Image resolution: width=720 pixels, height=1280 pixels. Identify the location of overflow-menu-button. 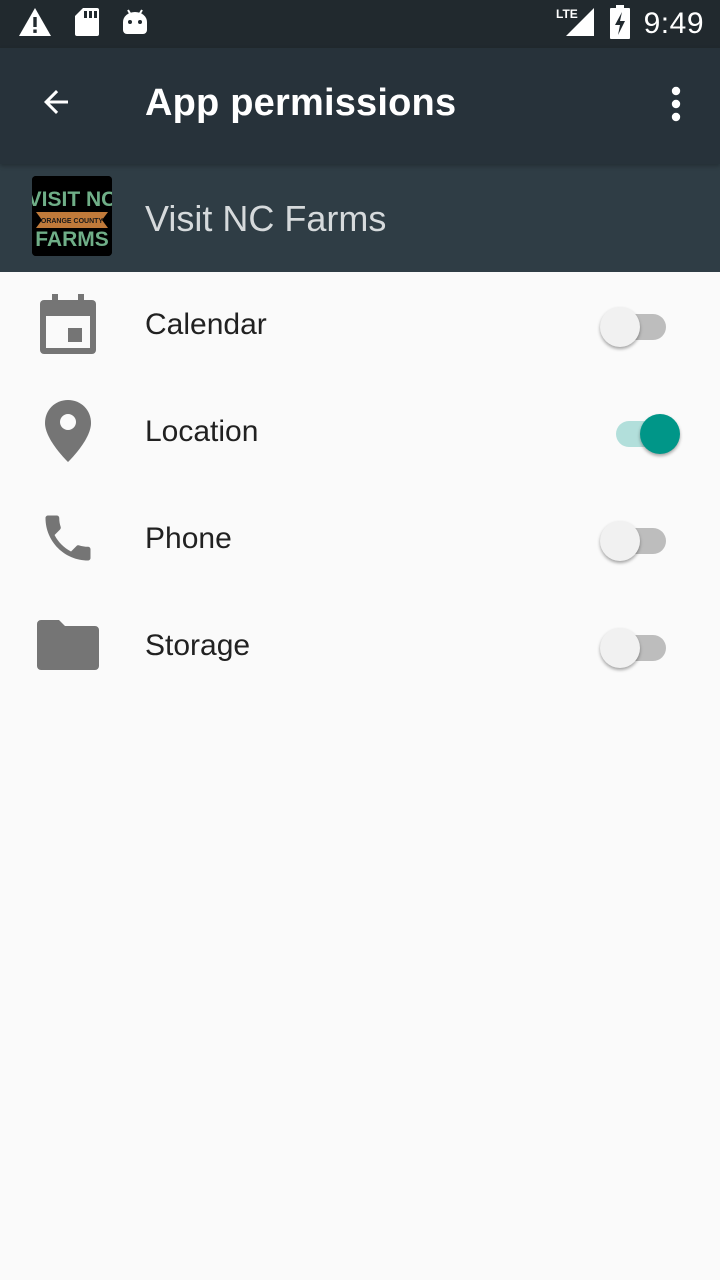
(676, 106).